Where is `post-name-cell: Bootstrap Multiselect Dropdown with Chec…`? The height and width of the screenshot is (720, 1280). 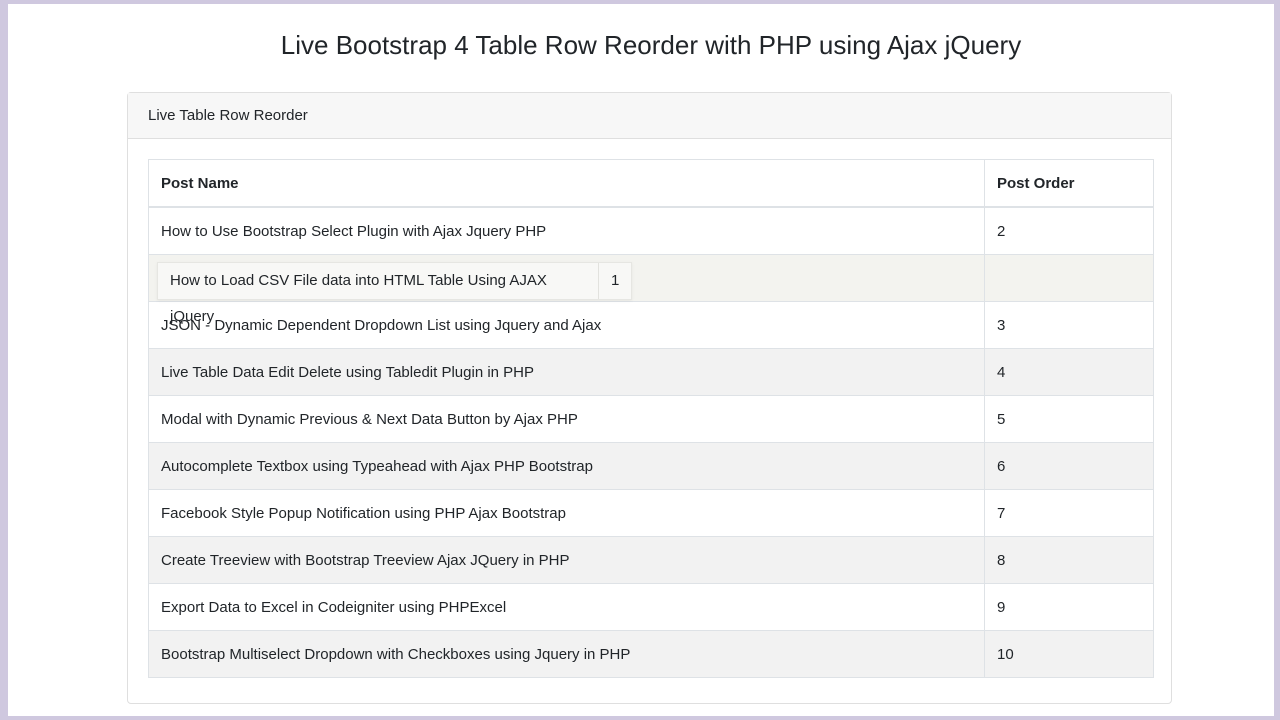 post-name-cell: Bootstrap Multiselect Dropdown with Chec… is located at coordinates (566, 654).